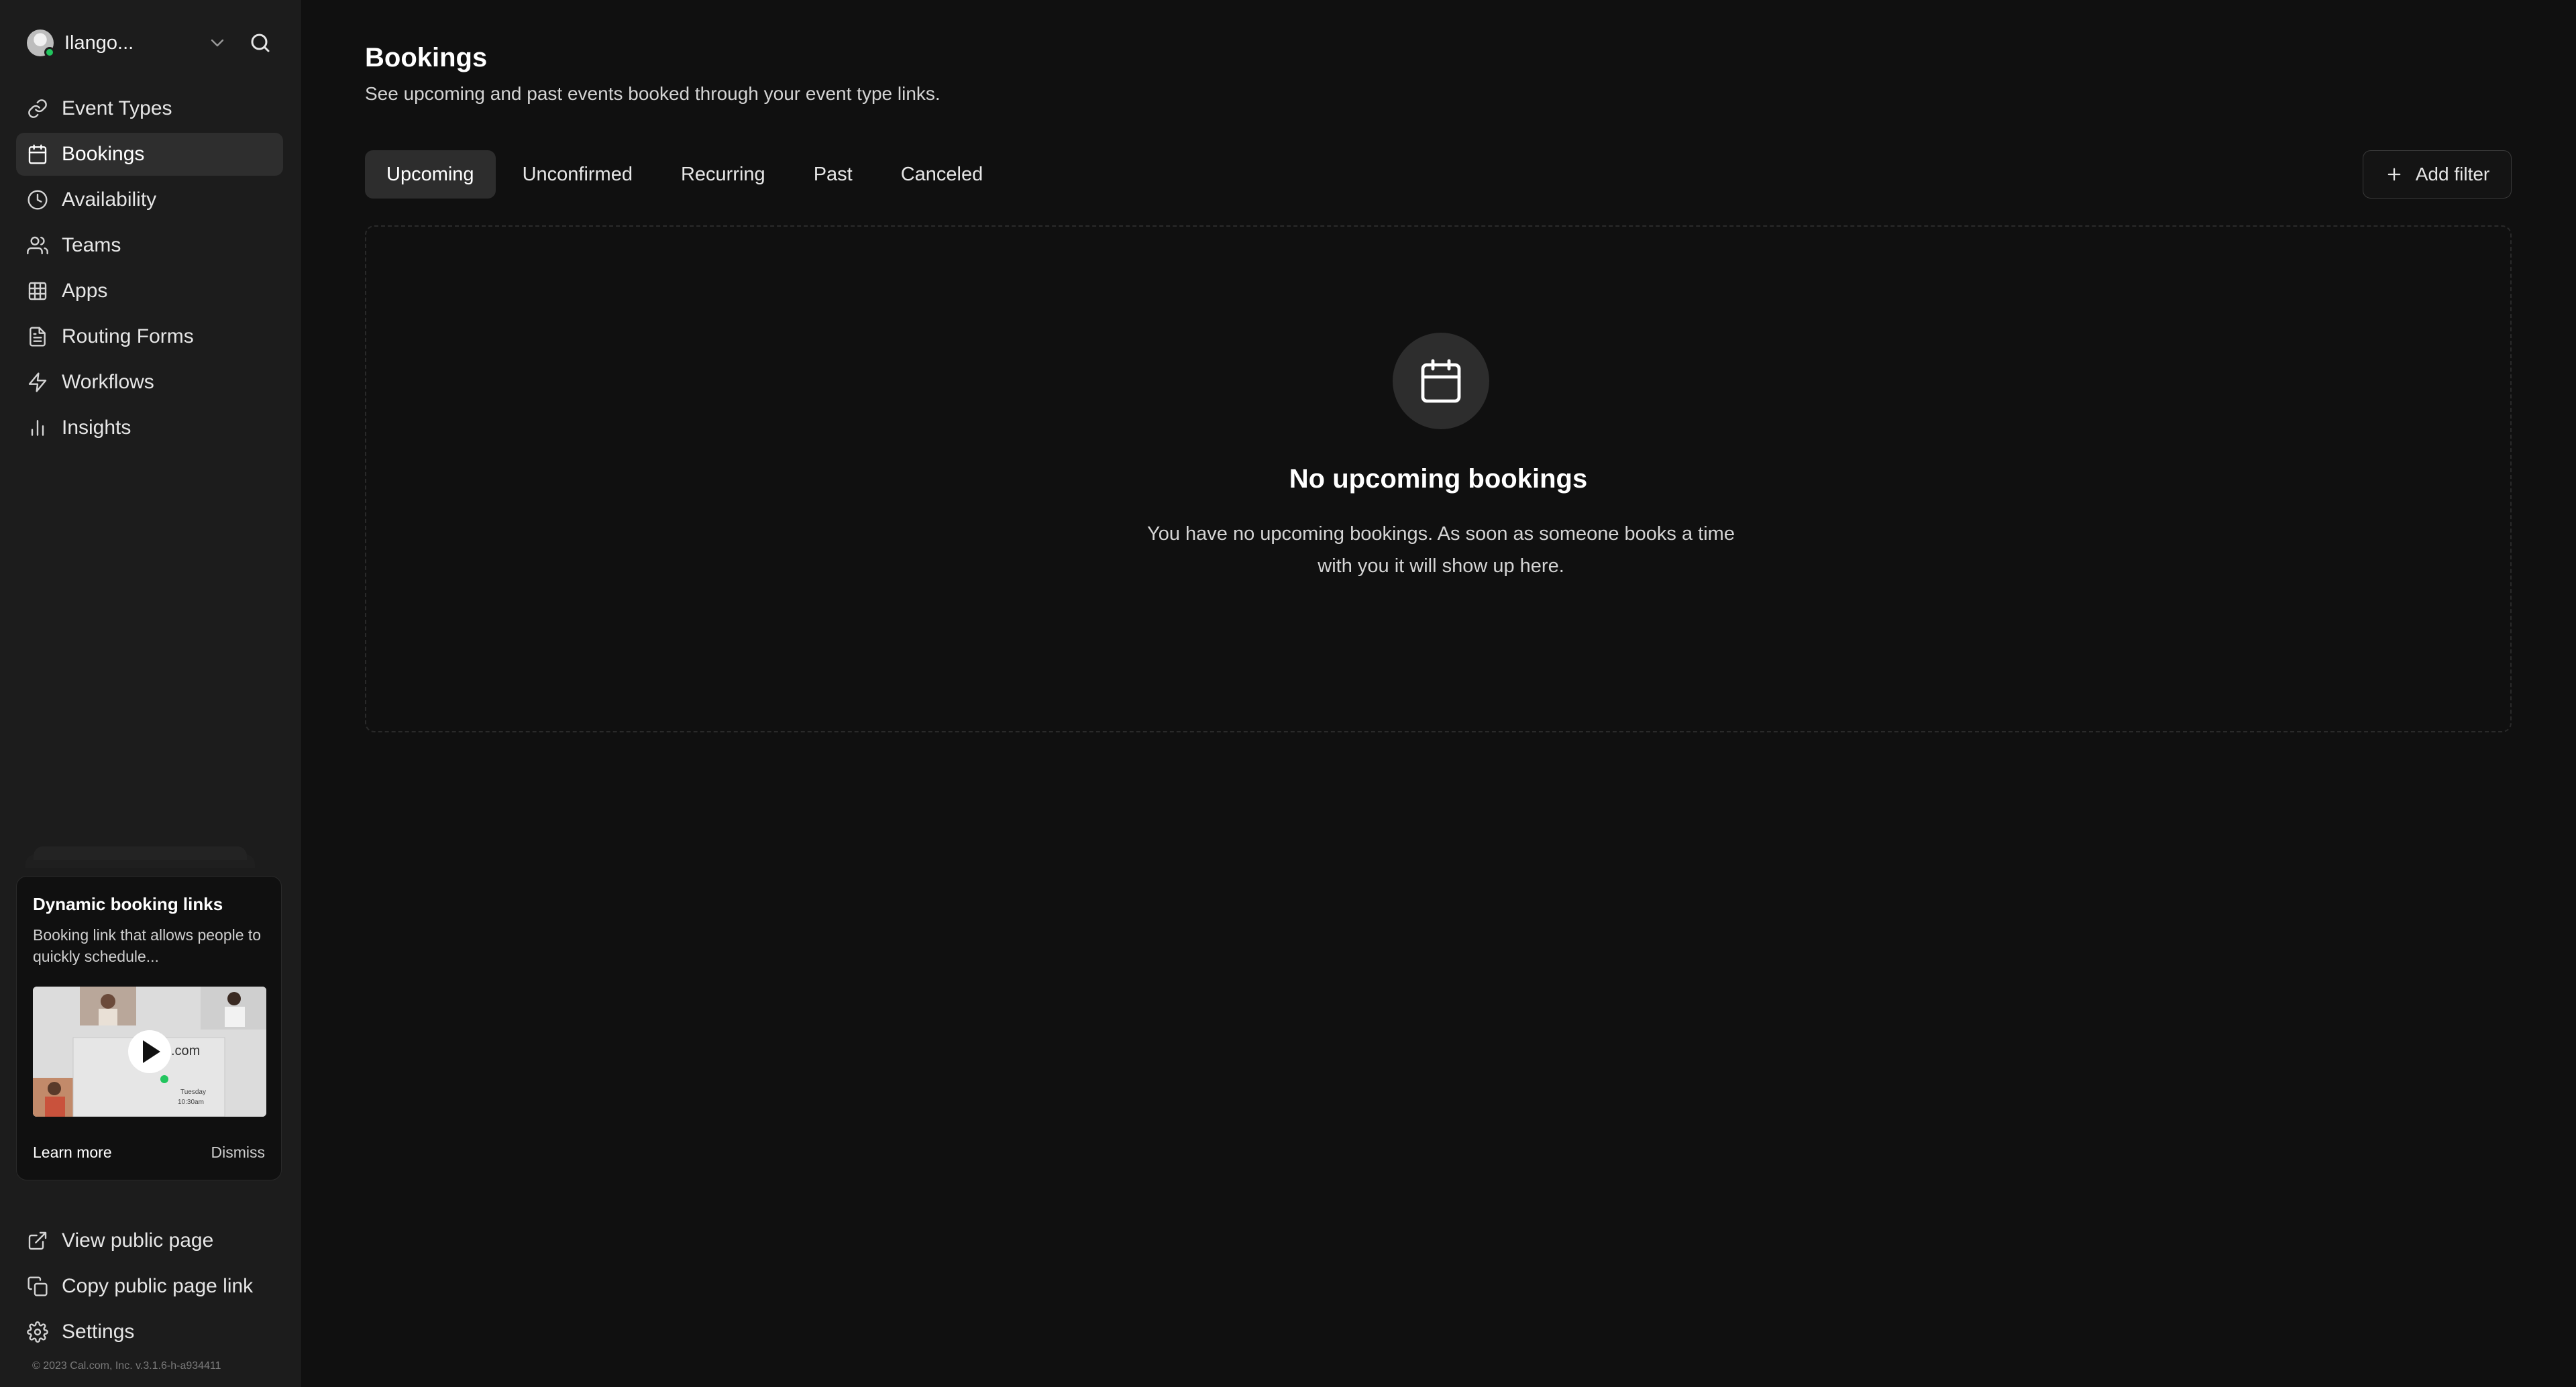 Image resolution: width=2576 pixels, height=1387 pixels. I want to click on gear-icon, so click(37, 1332).